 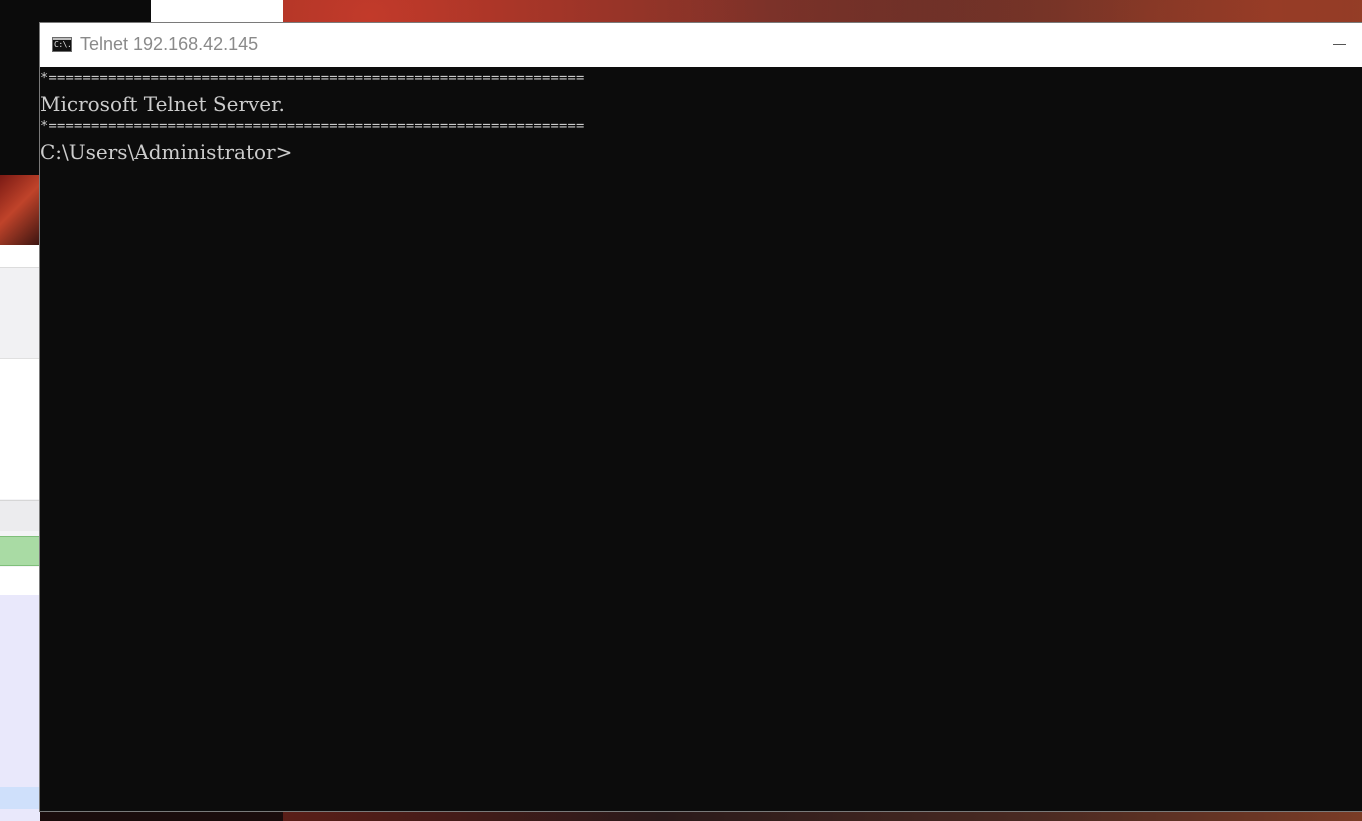 I want to click on minimize-icon, so click(x=1339, y=44).